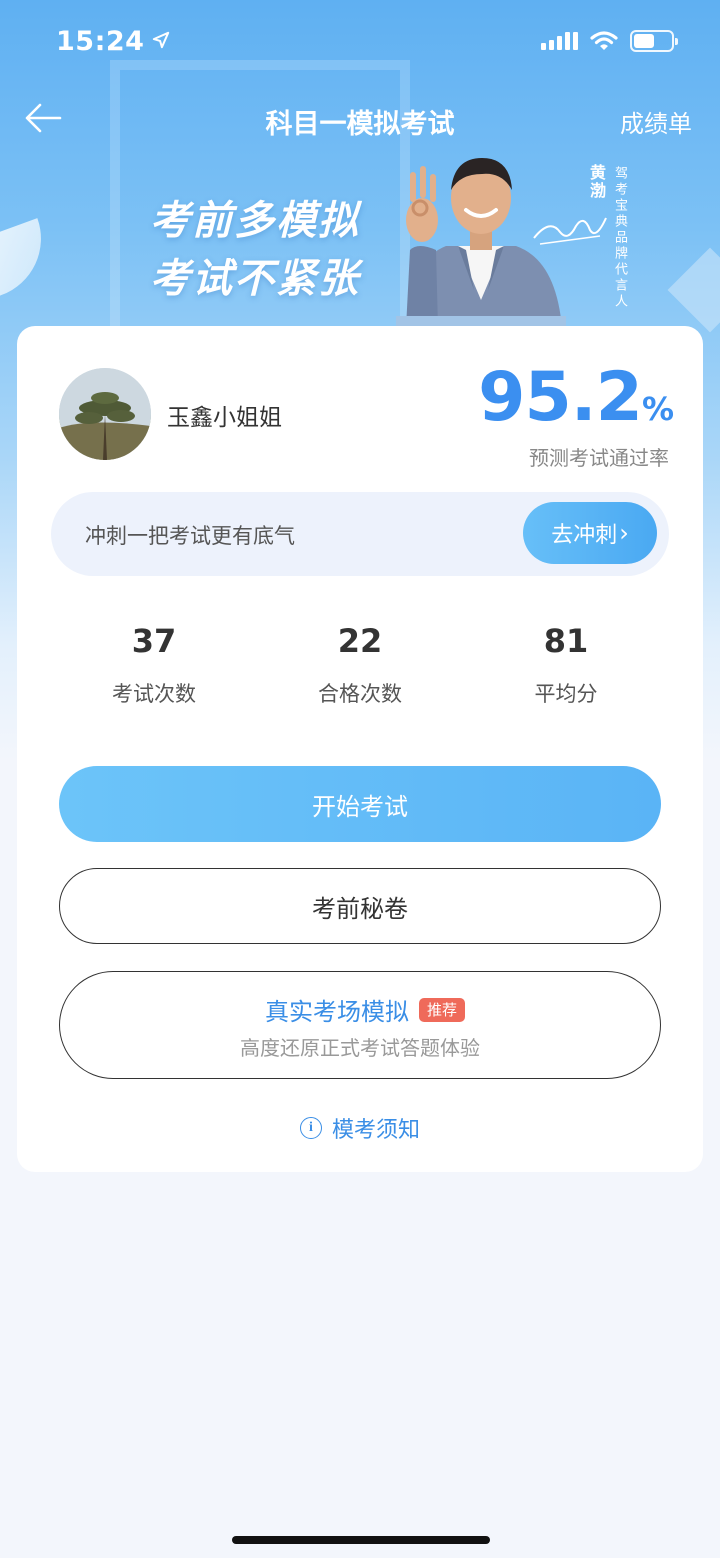 The height and width of the screenshot is (1558, 720). What do you see at coordinates (584, 535) in the screenshot?
I see `sprint-button-label: 去冲刺` at bounding box center [584, 535].